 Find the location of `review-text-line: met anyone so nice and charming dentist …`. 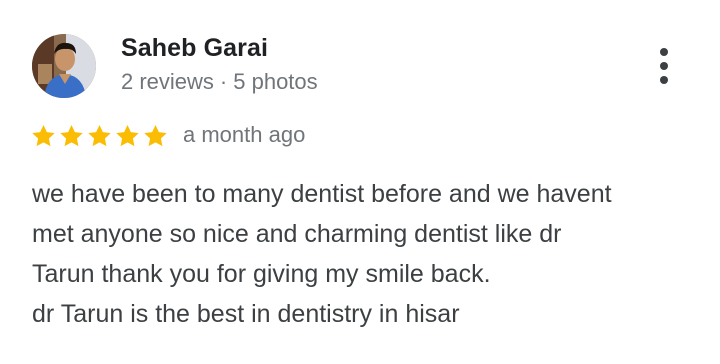

review-text-line: met anyone so nice and charming dentist … is located at coordinates (297, 234).